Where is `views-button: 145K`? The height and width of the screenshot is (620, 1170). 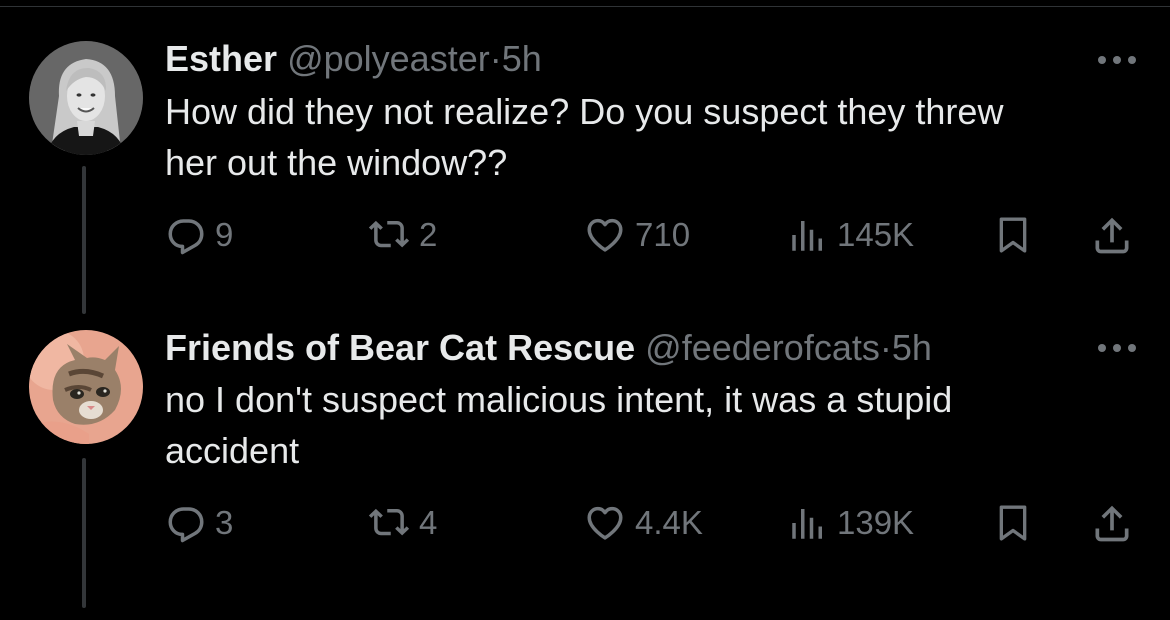
views-button: 145K is located at coordinates (850, 235).